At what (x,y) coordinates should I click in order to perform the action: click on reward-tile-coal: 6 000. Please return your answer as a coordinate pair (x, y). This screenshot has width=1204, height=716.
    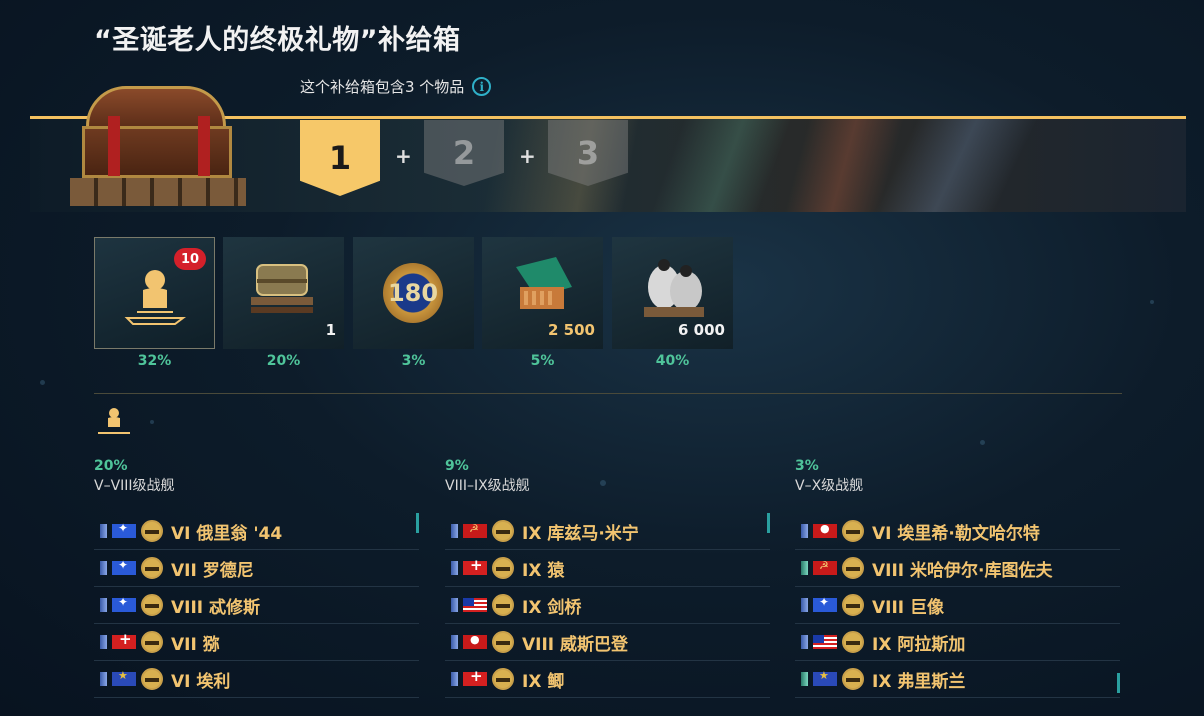
    Looking at the image, I should click on (672, 293).